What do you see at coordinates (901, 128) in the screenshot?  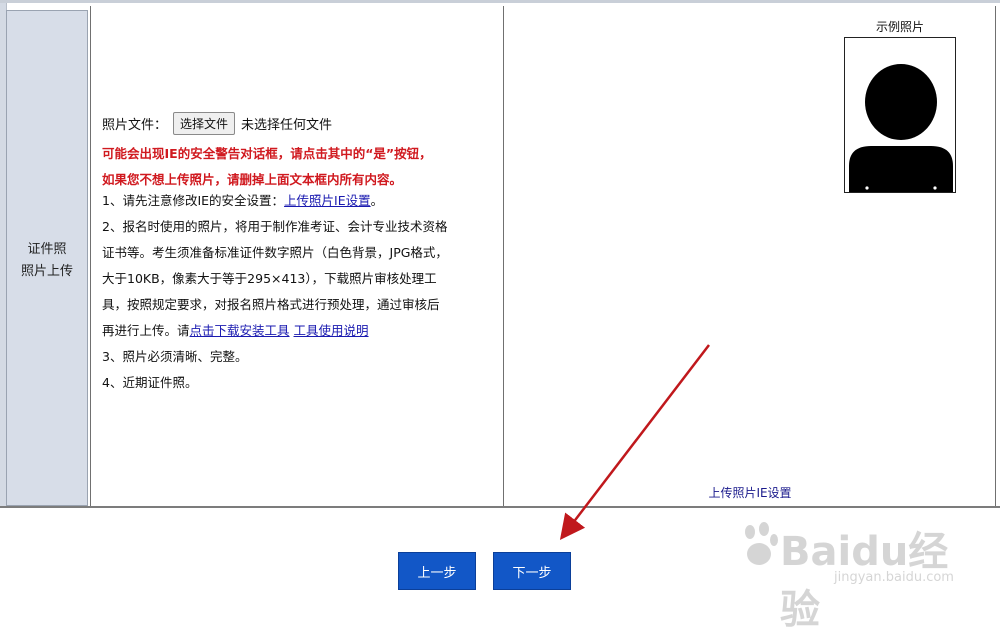 I see `person-silhouette-icon` at bounding box center [901, 128].